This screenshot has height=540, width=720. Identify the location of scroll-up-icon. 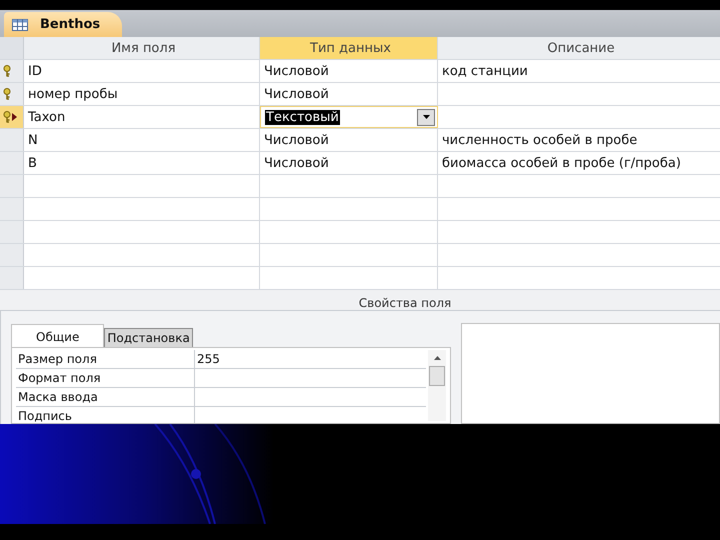
(437, 358).